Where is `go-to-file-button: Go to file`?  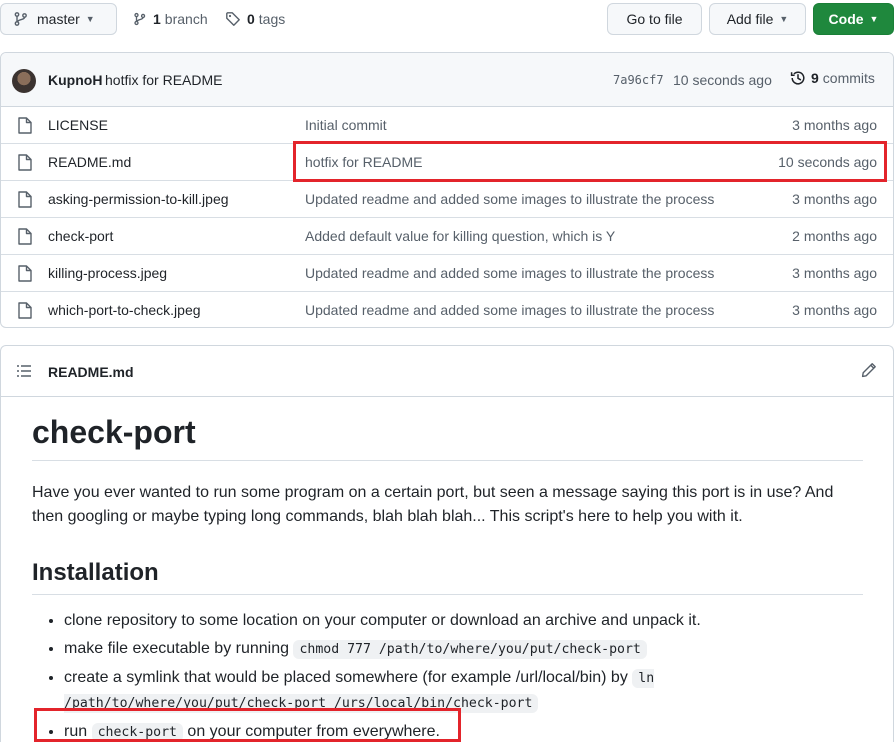
go-to-file-button: Go to file is located at coordinates (654, 19).